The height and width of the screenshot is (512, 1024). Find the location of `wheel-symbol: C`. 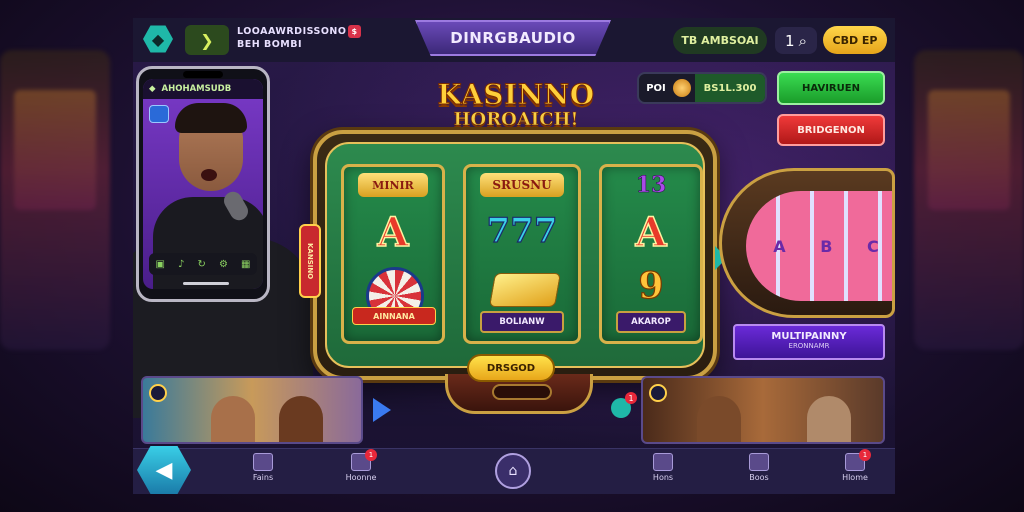

wheel-symbol: C is located at coordinates (872, 246).